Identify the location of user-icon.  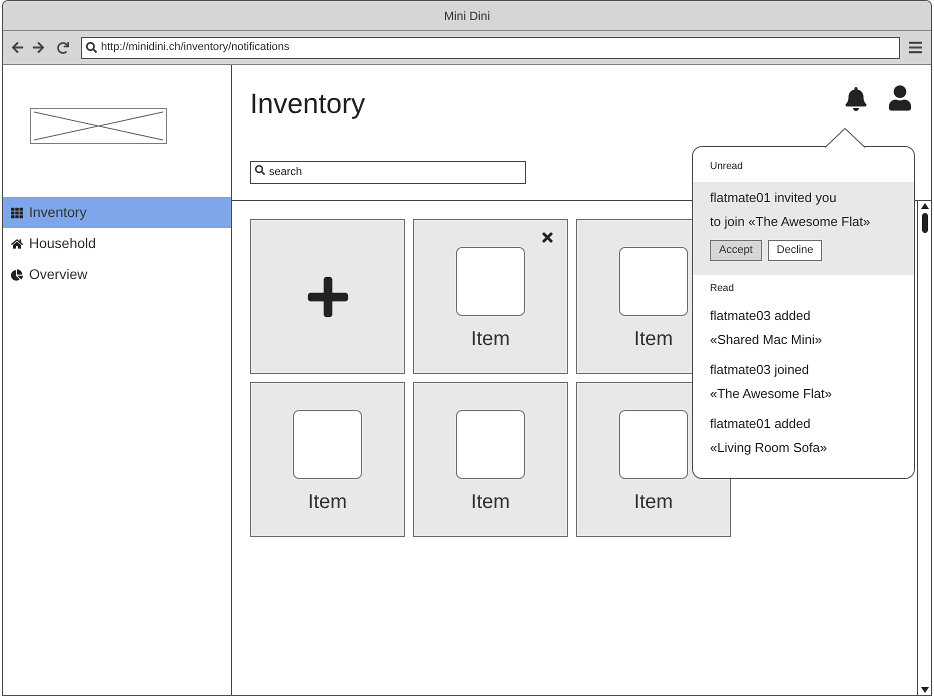
(900, 98).